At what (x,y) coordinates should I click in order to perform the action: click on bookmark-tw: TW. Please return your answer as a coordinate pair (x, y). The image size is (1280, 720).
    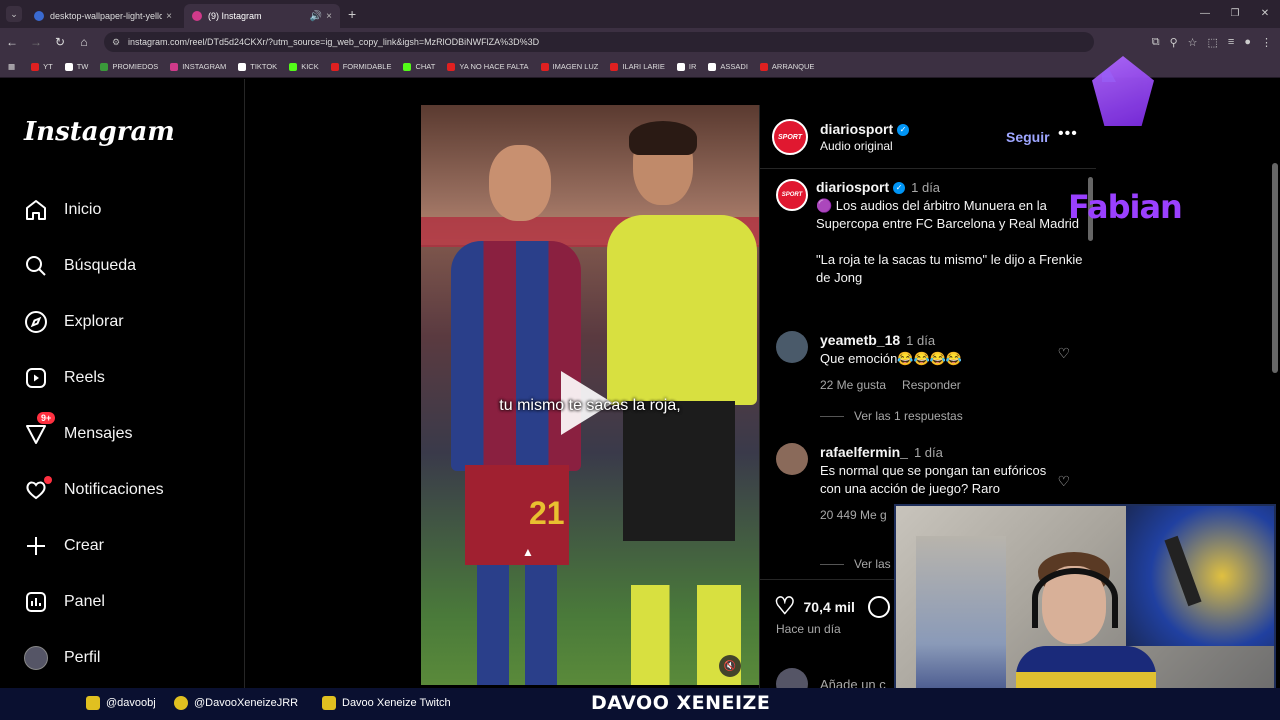
    Looking at the image, I should click on (76, 66).